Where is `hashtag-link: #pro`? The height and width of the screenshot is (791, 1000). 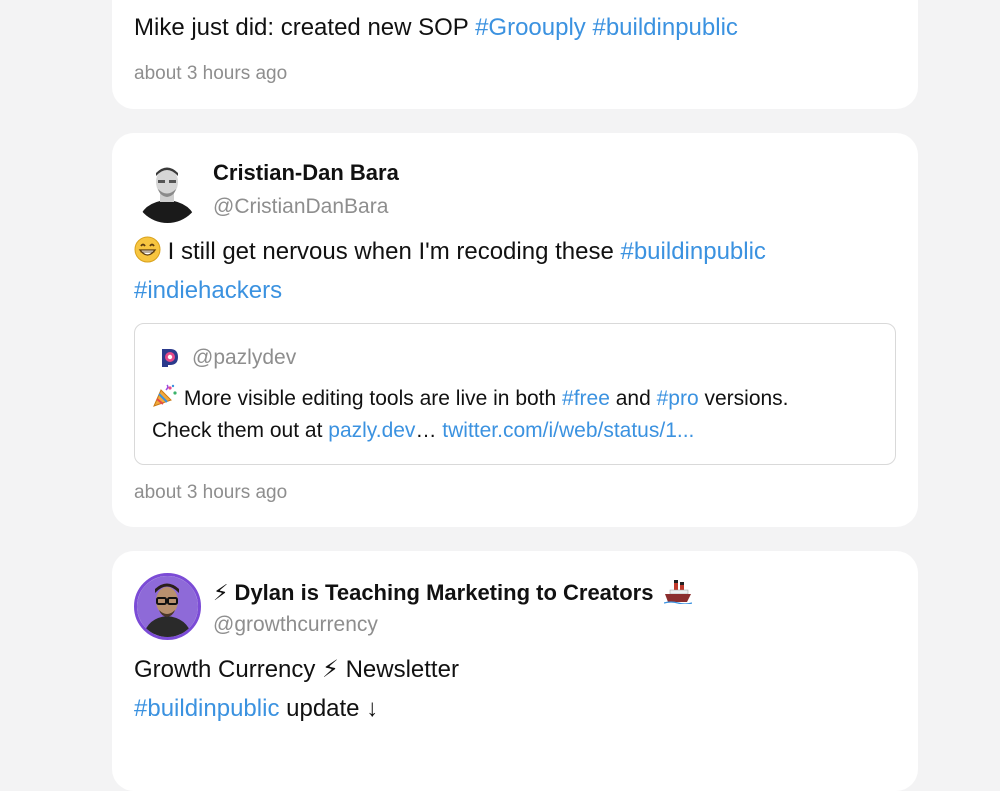 hashtag-link: #pro is located at coordinates (678, 398).